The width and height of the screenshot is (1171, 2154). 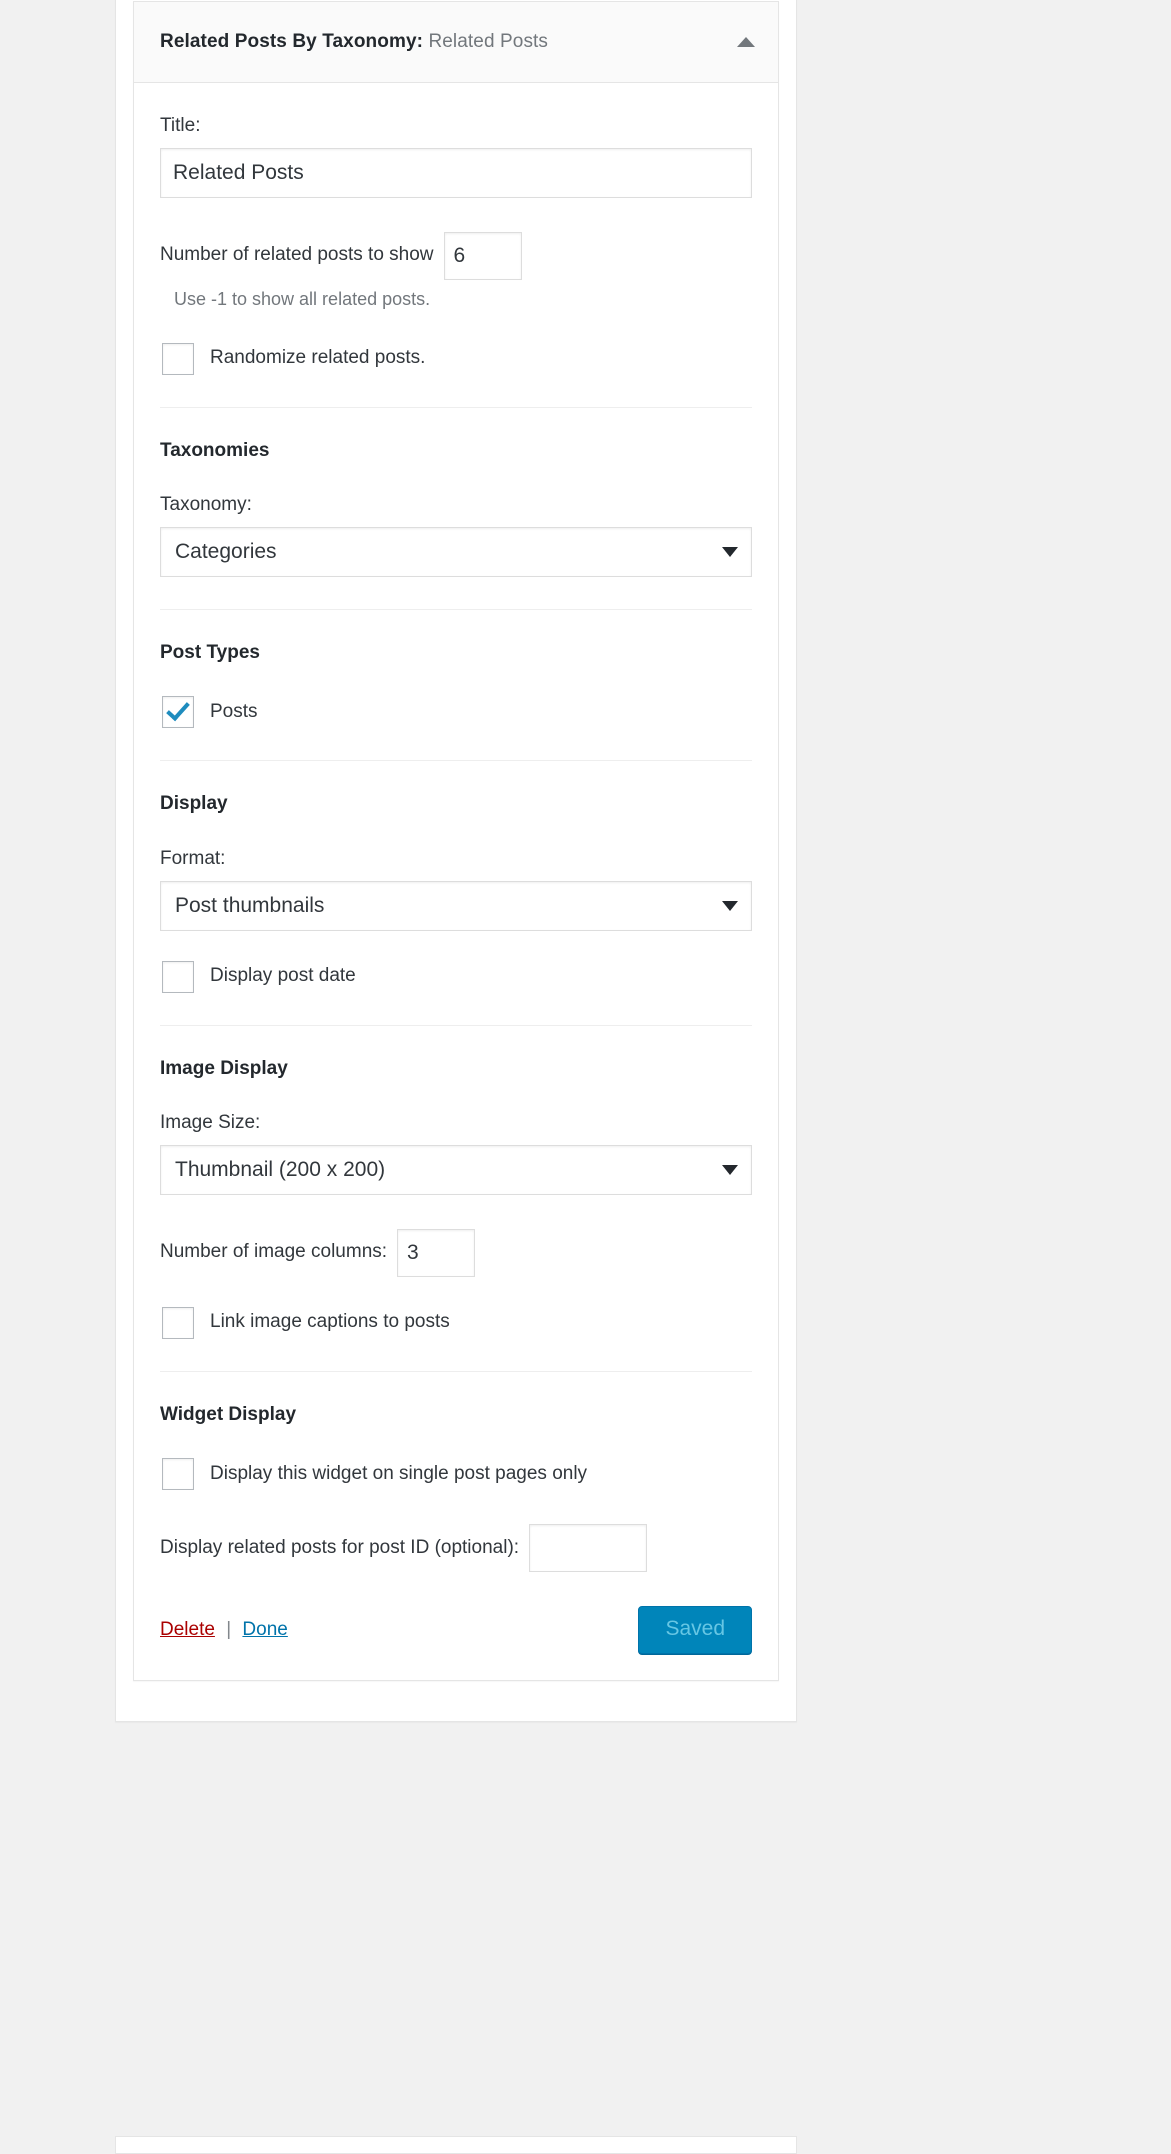 What do you see at coordinates (206, 505) in the screenshot?
I see `taxonomy-label: Taxonomy:` at bounding box center [206, 505].